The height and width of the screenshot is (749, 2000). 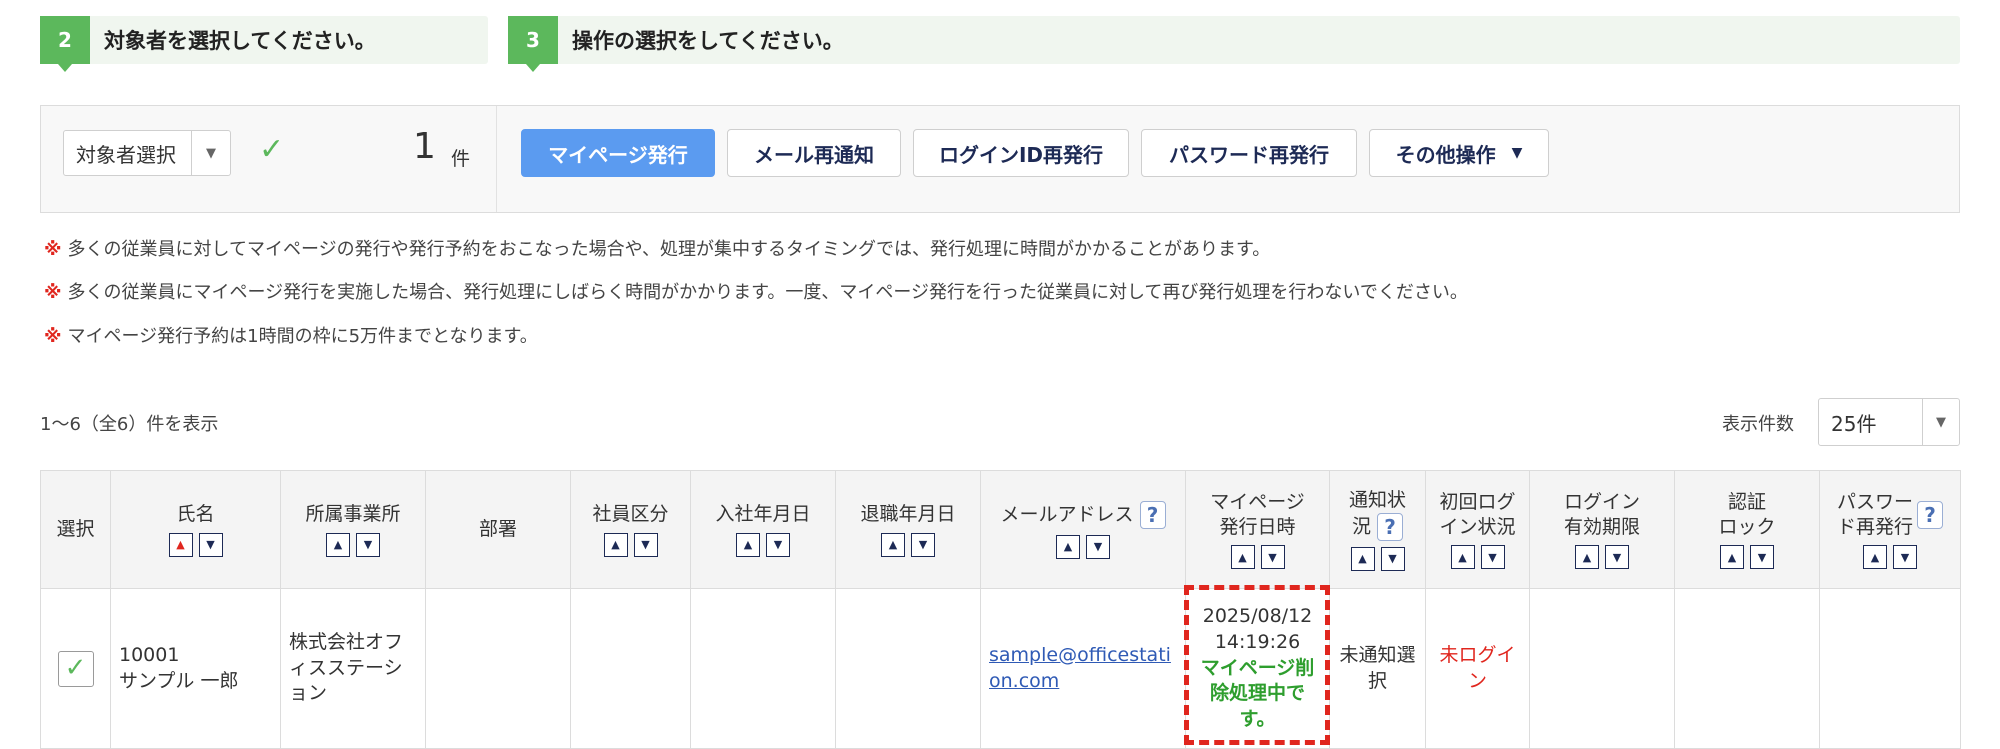 What do you see at coordinates (533, 44) in the screenshot?
I see `step-number: 3` at bounding box center [533, 44].